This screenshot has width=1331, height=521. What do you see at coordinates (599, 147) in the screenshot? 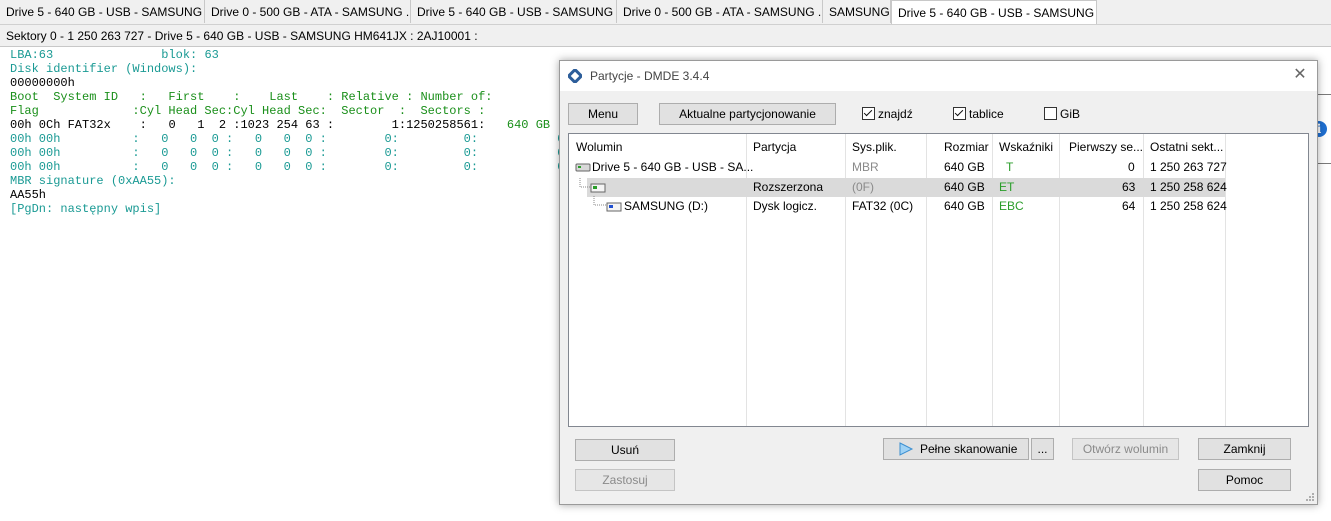
I see `col-header-volume: Wolumin` at bounding box center [599, 147].